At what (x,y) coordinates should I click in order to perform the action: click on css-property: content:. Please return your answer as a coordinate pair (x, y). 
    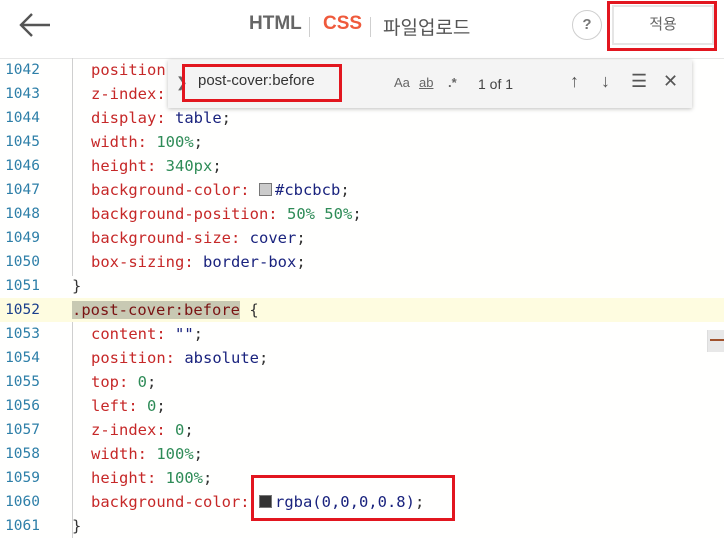
    Looking at the image, I should click on (128, 334).